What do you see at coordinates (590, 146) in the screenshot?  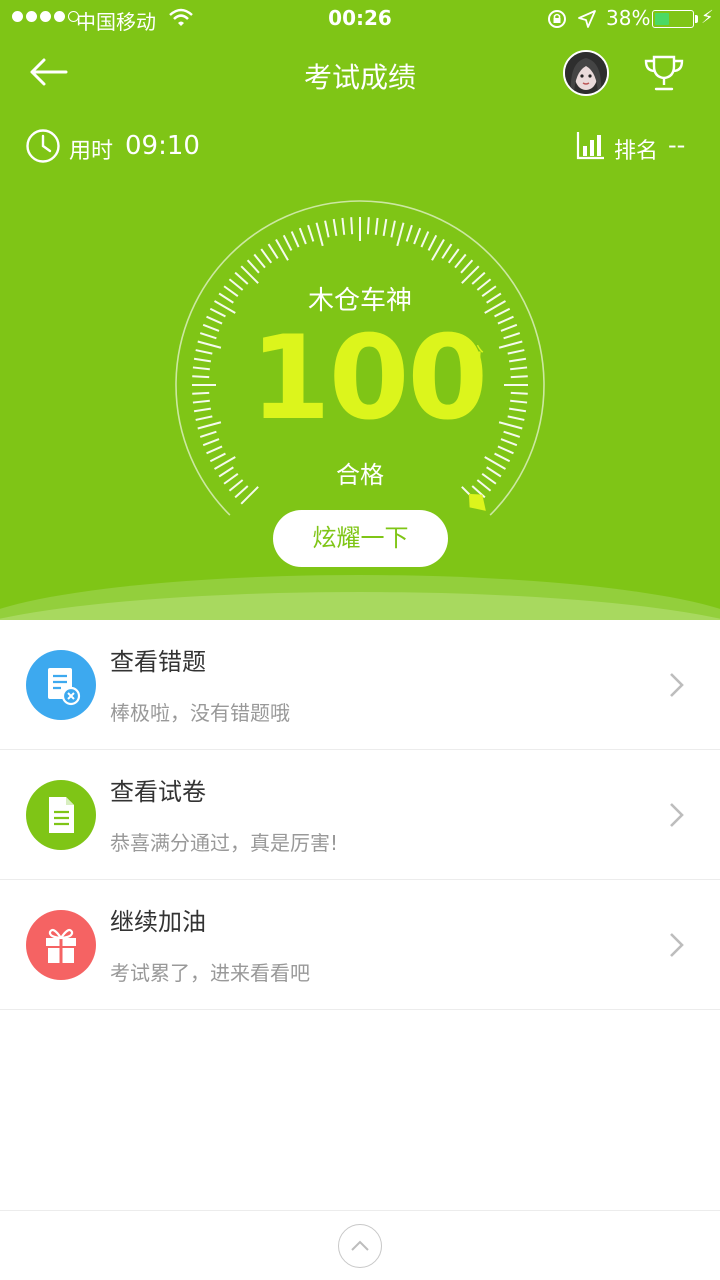 I see `bar-chart-icon` at bounding box center [590, 146].